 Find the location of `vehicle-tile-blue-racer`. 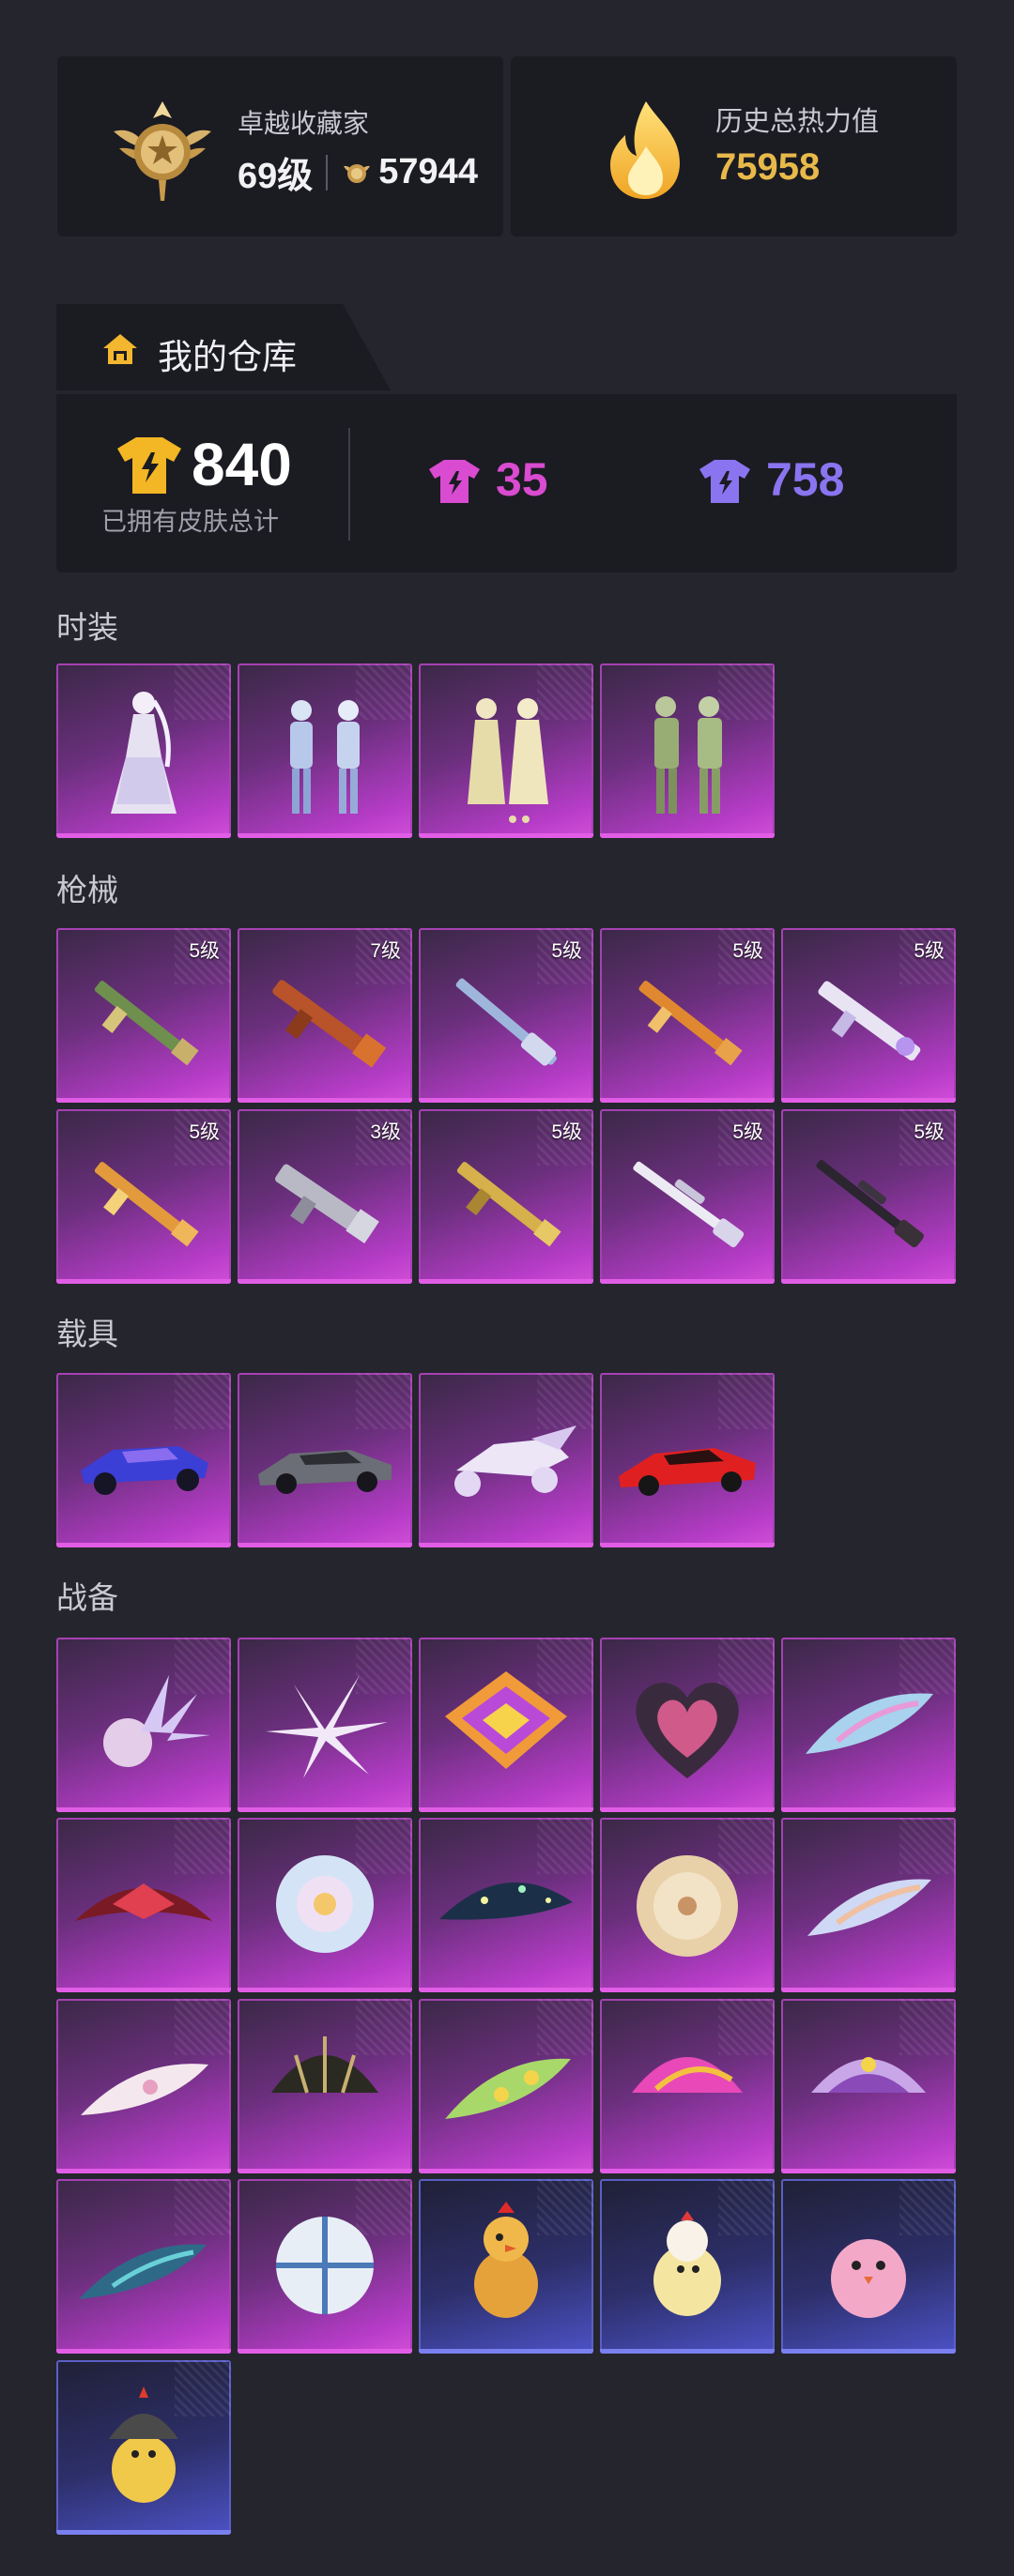

vehicle-tile-blue-racer is located at coordinates (143, 1460).